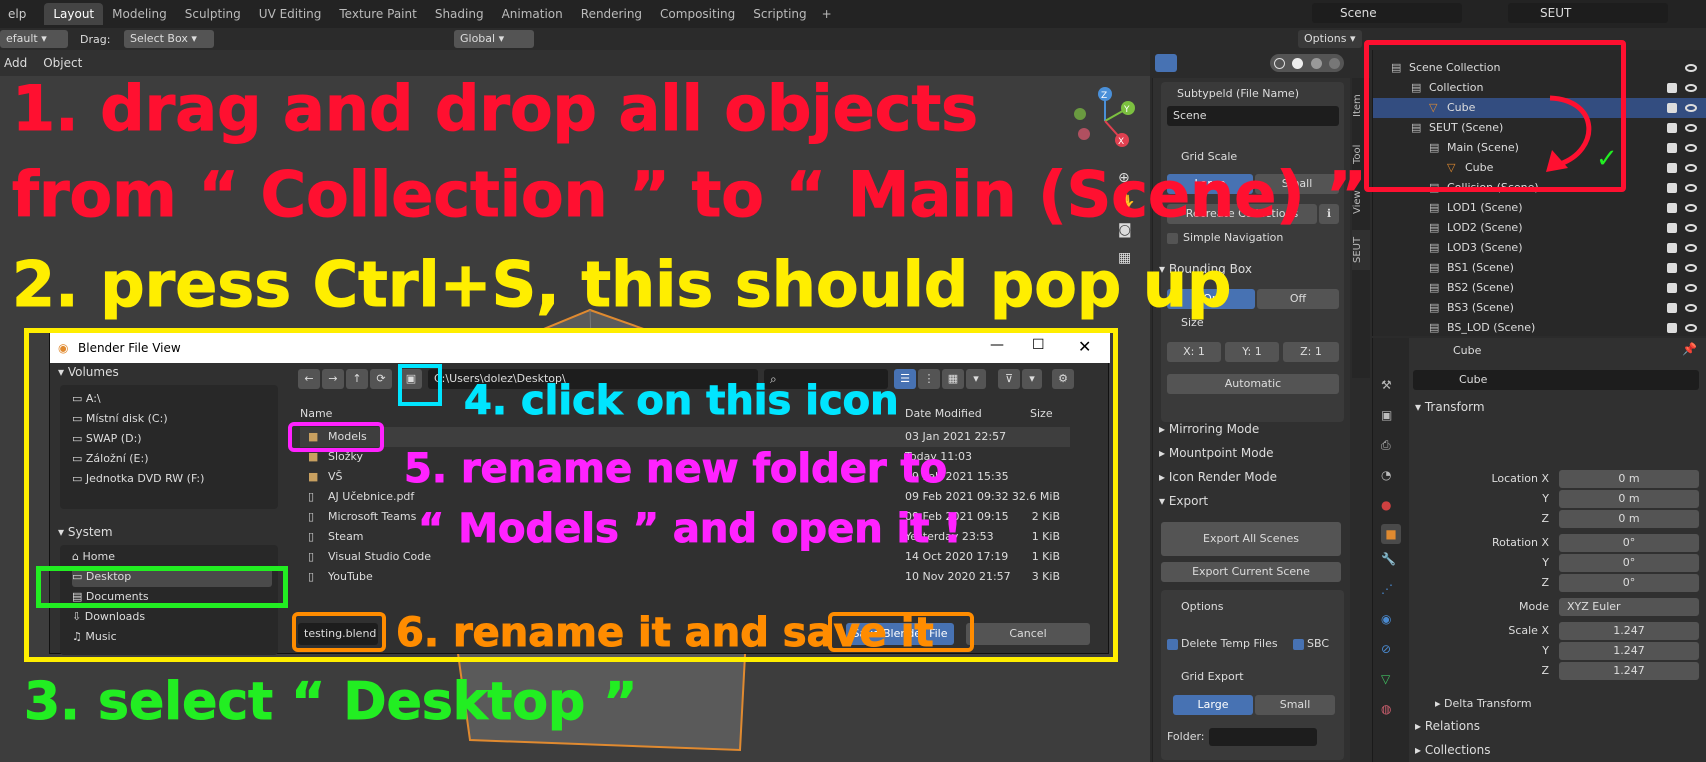  Describe the element at coordinates (1194, 352) in the screenshot. I see `bbox-x-field: X: 1` at that location.